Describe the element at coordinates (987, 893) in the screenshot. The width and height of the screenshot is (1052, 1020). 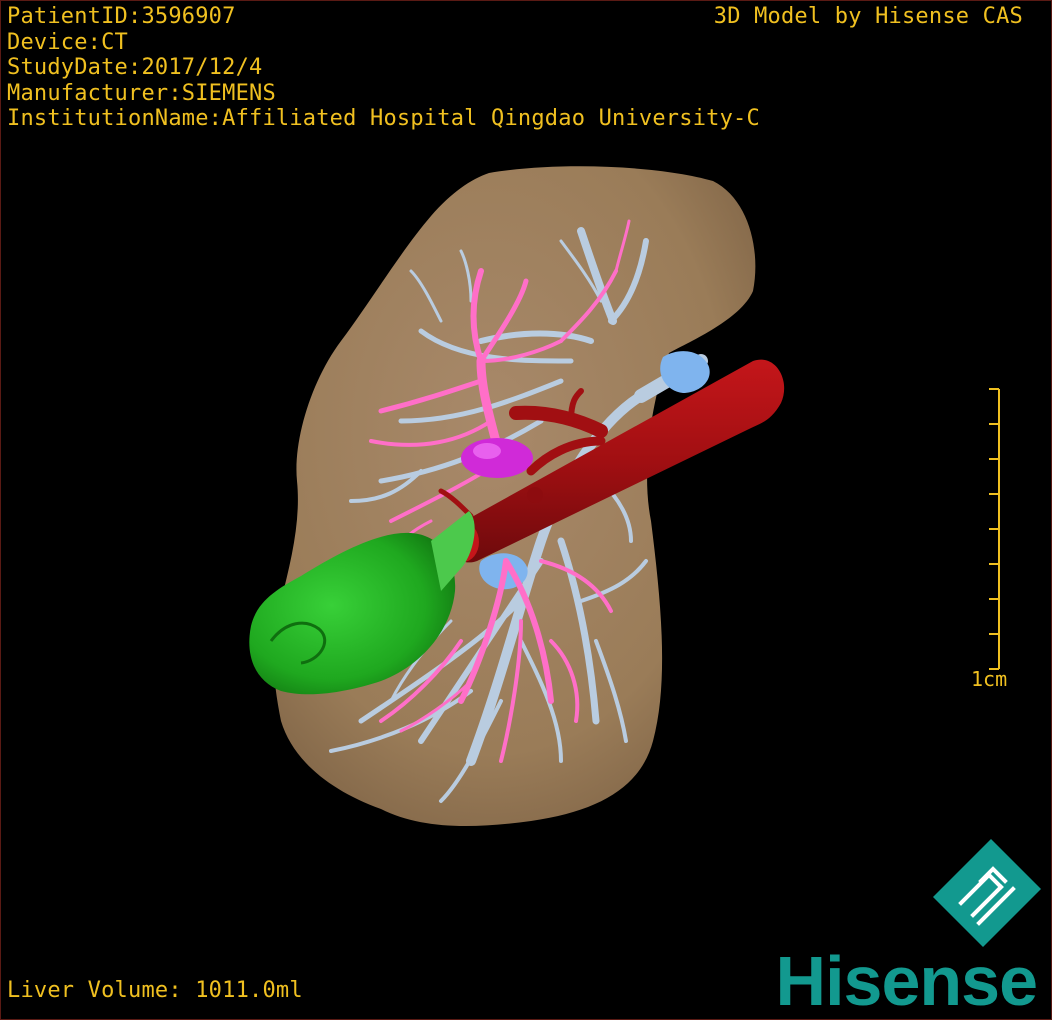
I see `hisense-mark-icon` at that location.